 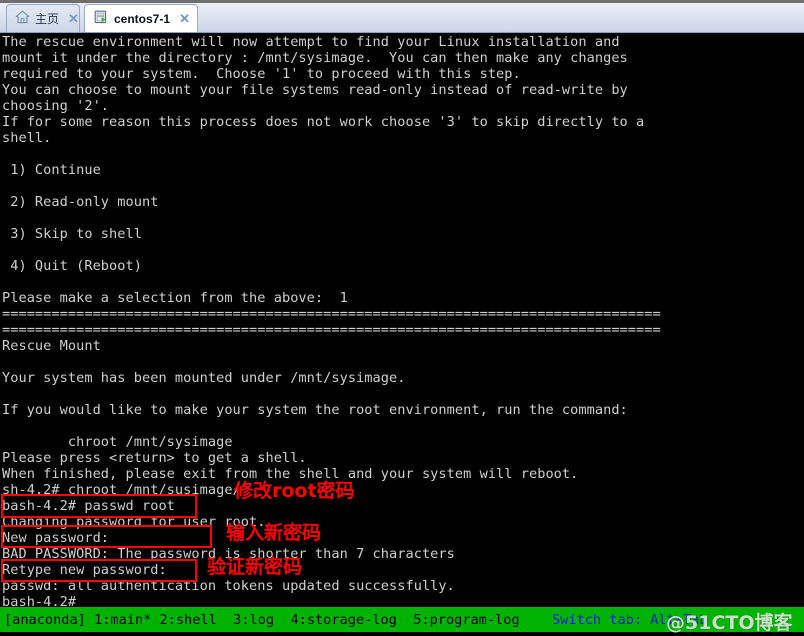 What do you see at coordinates (51, 346) in the screenshot?
I see `terminal-section-title: Rescue Mount` at bounding box center [51, 346].